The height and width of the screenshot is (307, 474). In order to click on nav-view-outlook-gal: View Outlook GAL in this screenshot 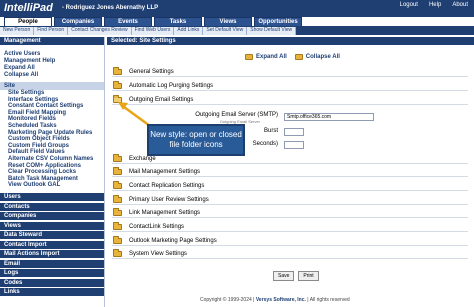, I will do `click(52, 185)`.